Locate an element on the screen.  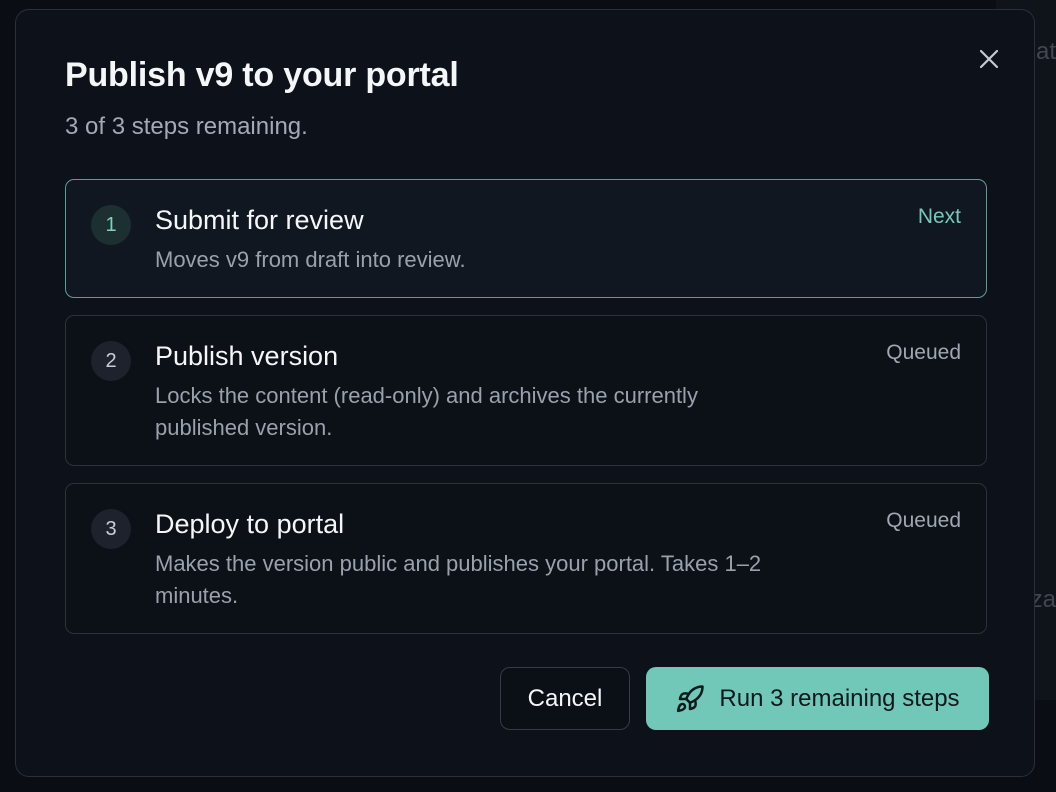
step-number-badge: 1 is located at coordinates (111, 225).